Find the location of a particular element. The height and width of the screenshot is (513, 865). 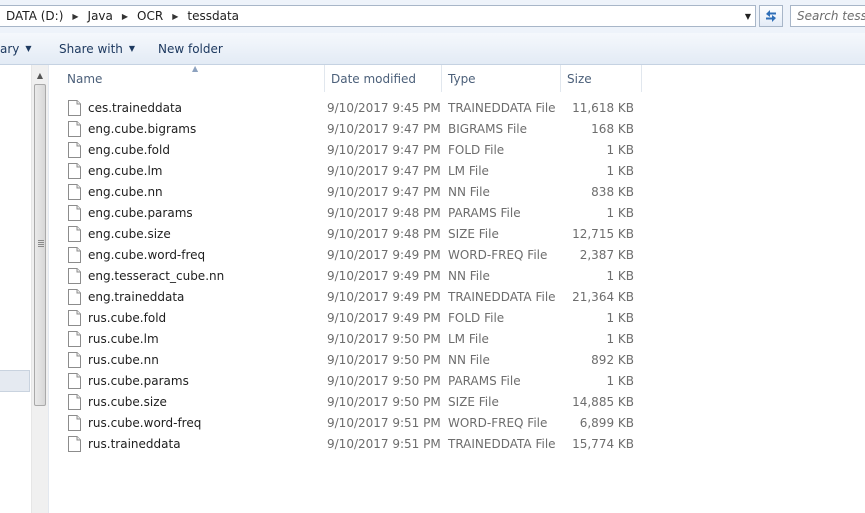

library-menu-button: ary ▼ is located at coordinates (16, 48).